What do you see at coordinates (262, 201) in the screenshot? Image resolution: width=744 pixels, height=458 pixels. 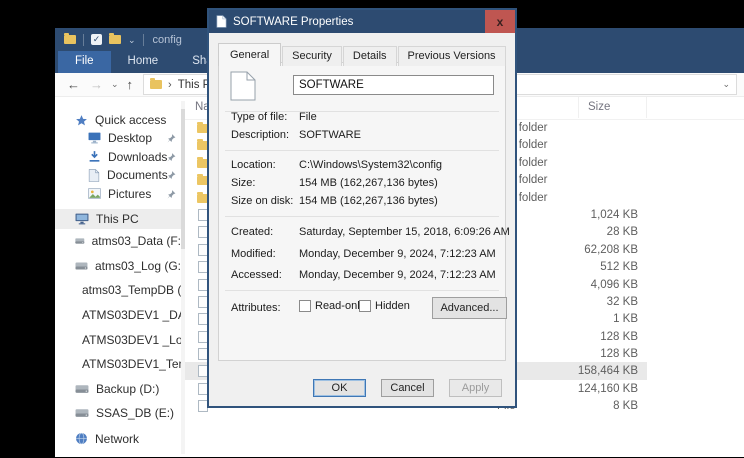 I see `field-label: Size on disk:` at bounding box center [262, 201].